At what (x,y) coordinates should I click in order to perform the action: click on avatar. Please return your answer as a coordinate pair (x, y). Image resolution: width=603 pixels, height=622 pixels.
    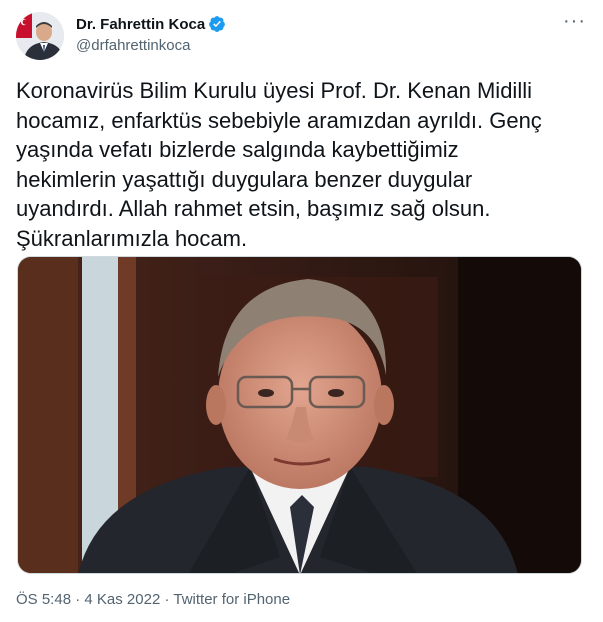
    Looking at the image, I should click on (40, 36).